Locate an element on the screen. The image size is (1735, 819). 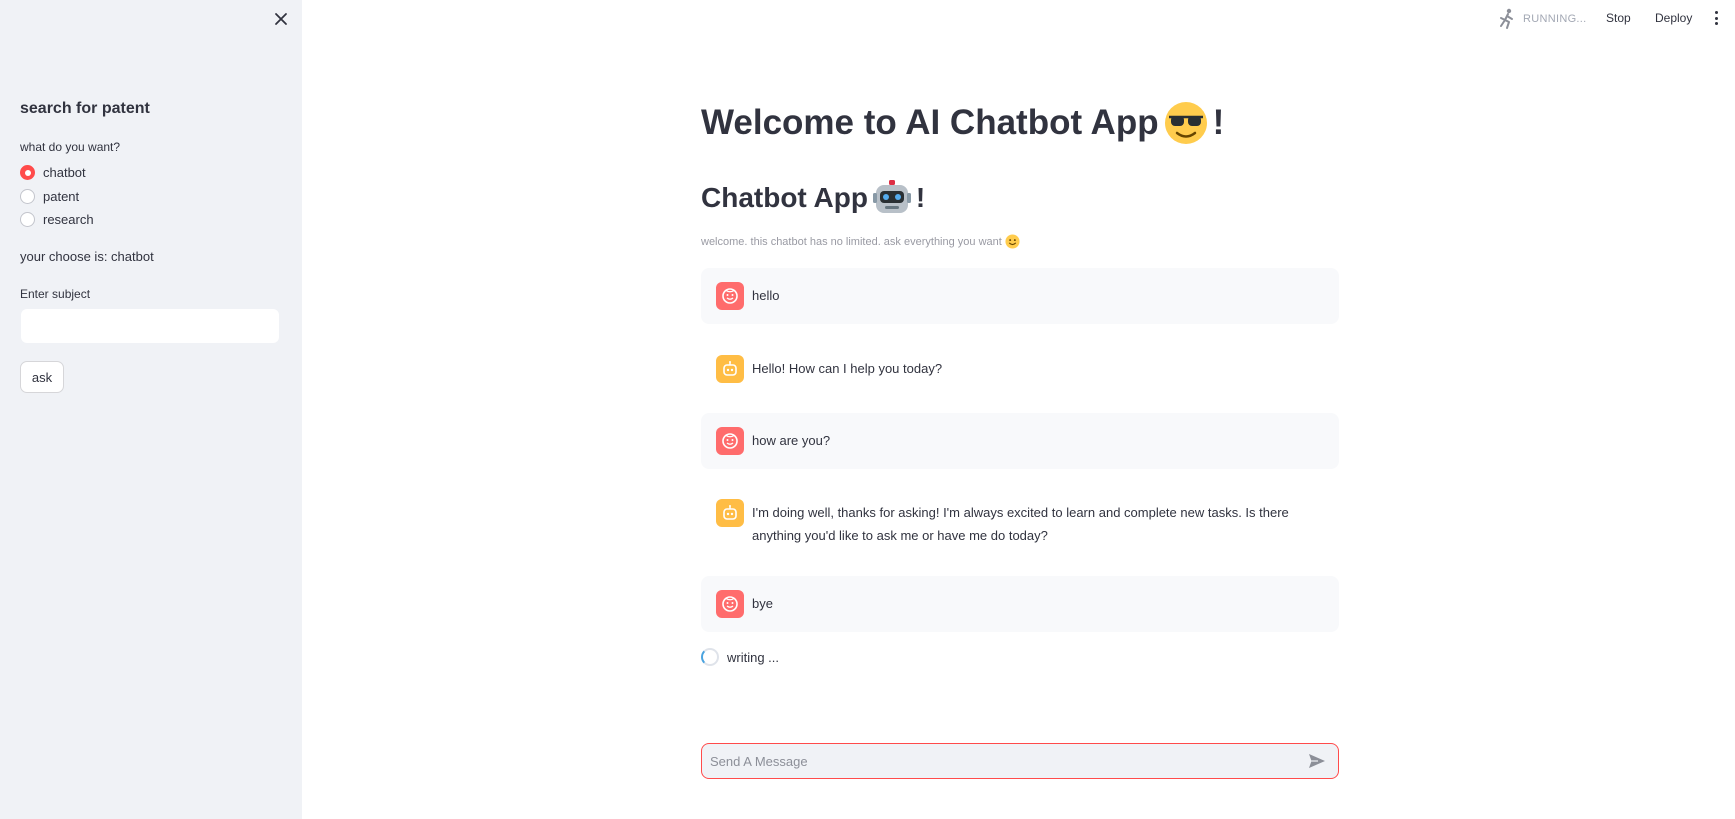
radio-button-checked is located at coordinates (27, 172).